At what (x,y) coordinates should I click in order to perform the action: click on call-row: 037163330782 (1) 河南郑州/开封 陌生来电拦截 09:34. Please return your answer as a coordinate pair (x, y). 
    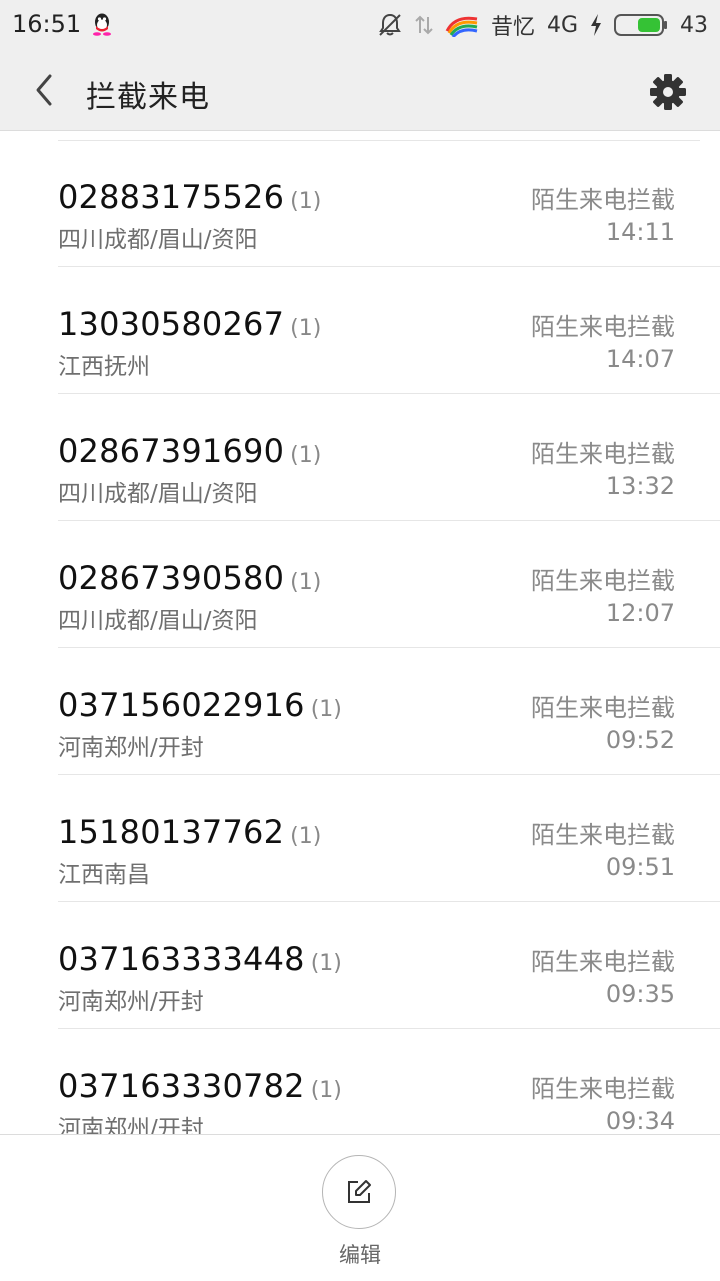
    Looking at the image, I should click on (360, 1081).